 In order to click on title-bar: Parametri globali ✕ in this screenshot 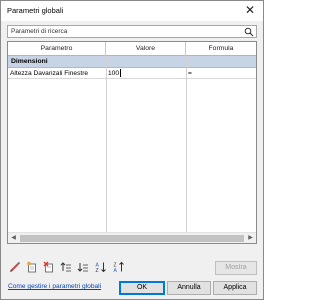, I will do `click(132, 11)`.